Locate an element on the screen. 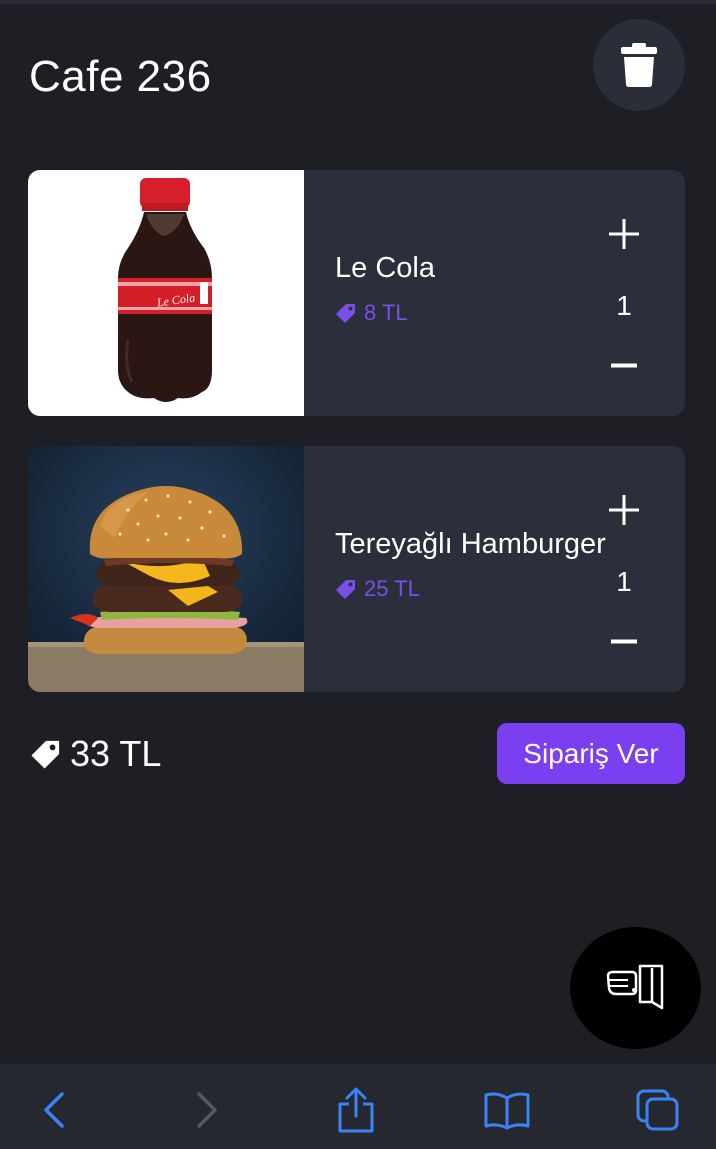 The image size is (716, 1149). back-button is located at coordinates (53, 1110).